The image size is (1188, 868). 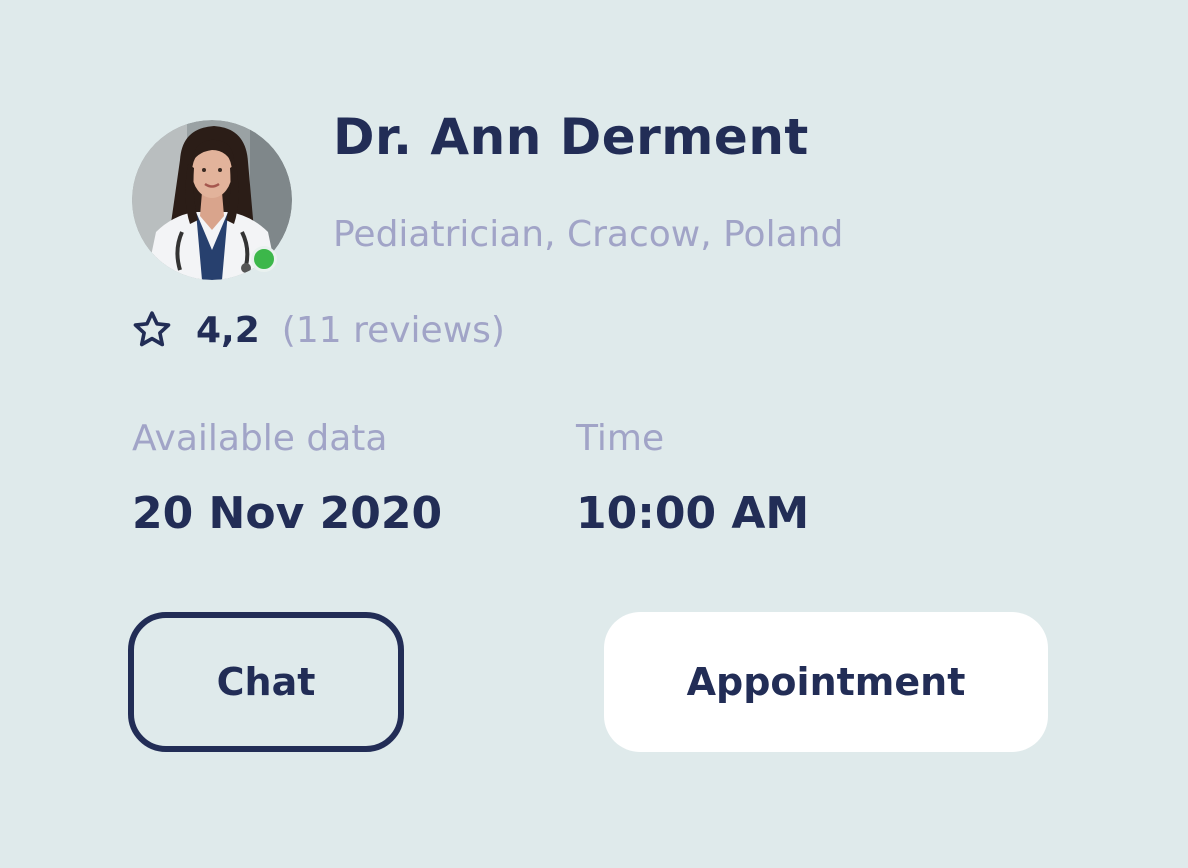 I want to click on rating-row: 4,2 (11 reviews), so click(x=317, y=330).